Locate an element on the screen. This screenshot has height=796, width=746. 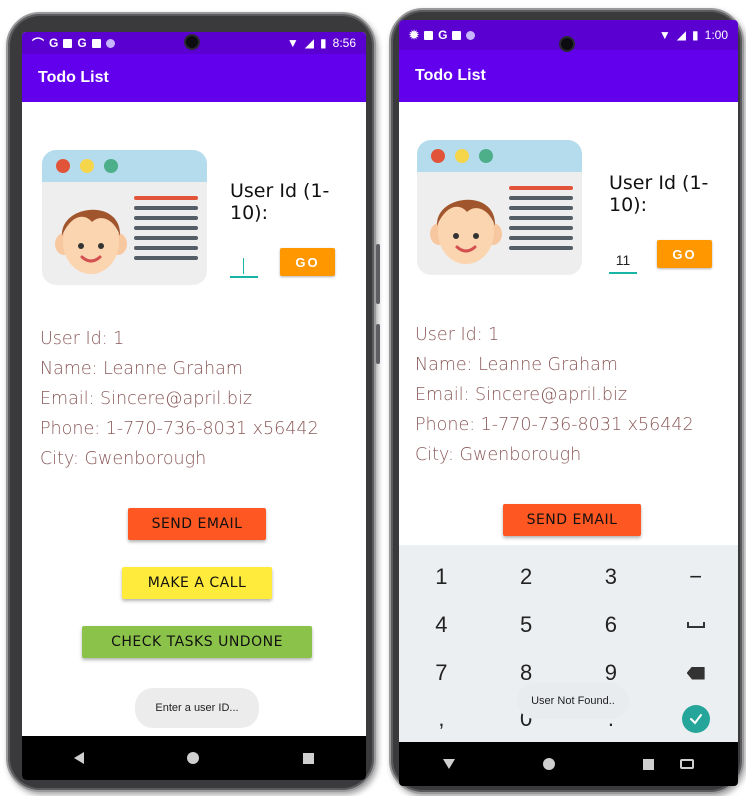
key-backspace is located at coordinates (695, 673).